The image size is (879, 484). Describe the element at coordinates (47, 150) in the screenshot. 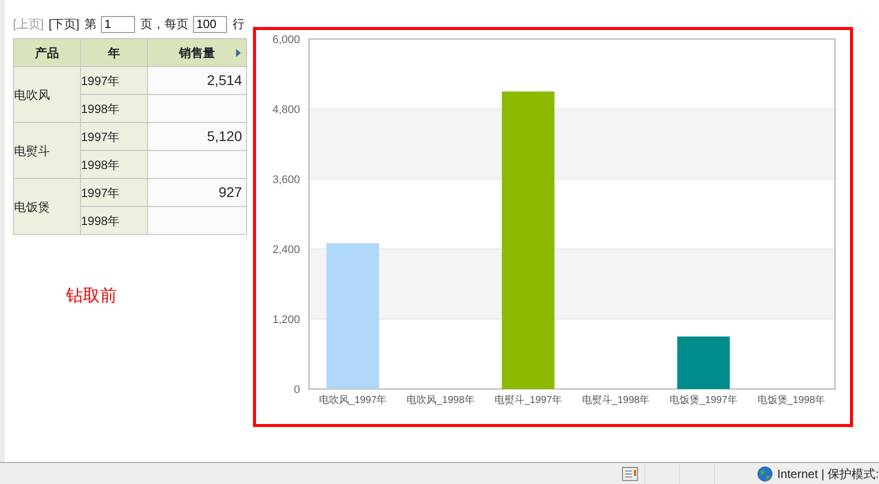

I see `product-cell: 电熨斗` at that location.